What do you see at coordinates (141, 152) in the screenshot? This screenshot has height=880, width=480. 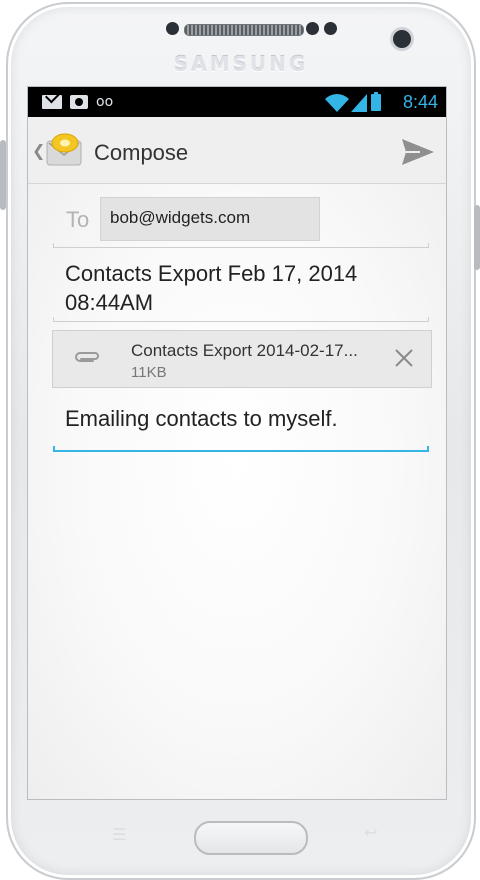 I see `page-title: Compose` at bounding box center [141, 152].